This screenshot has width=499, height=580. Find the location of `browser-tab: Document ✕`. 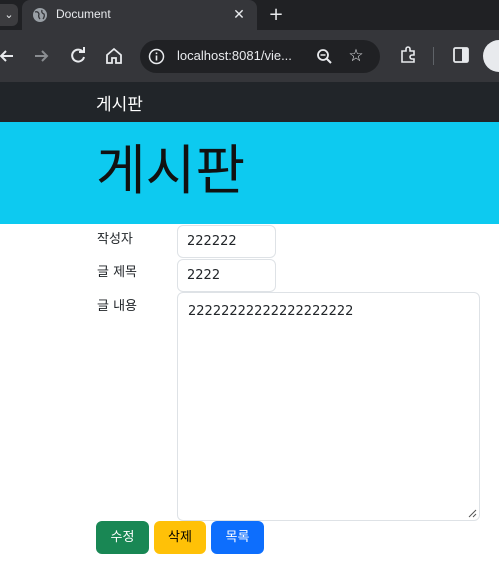

browser-tab: Document ✕ is located at coordinates (139, 15).